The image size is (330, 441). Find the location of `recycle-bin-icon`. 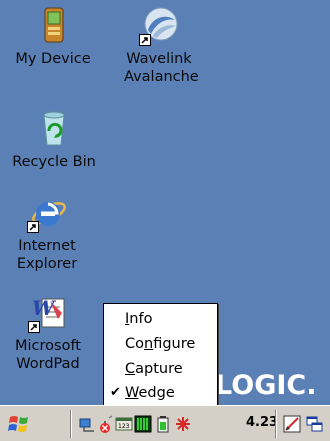

recycle-bin-icon is located at coordinates (54, 129).